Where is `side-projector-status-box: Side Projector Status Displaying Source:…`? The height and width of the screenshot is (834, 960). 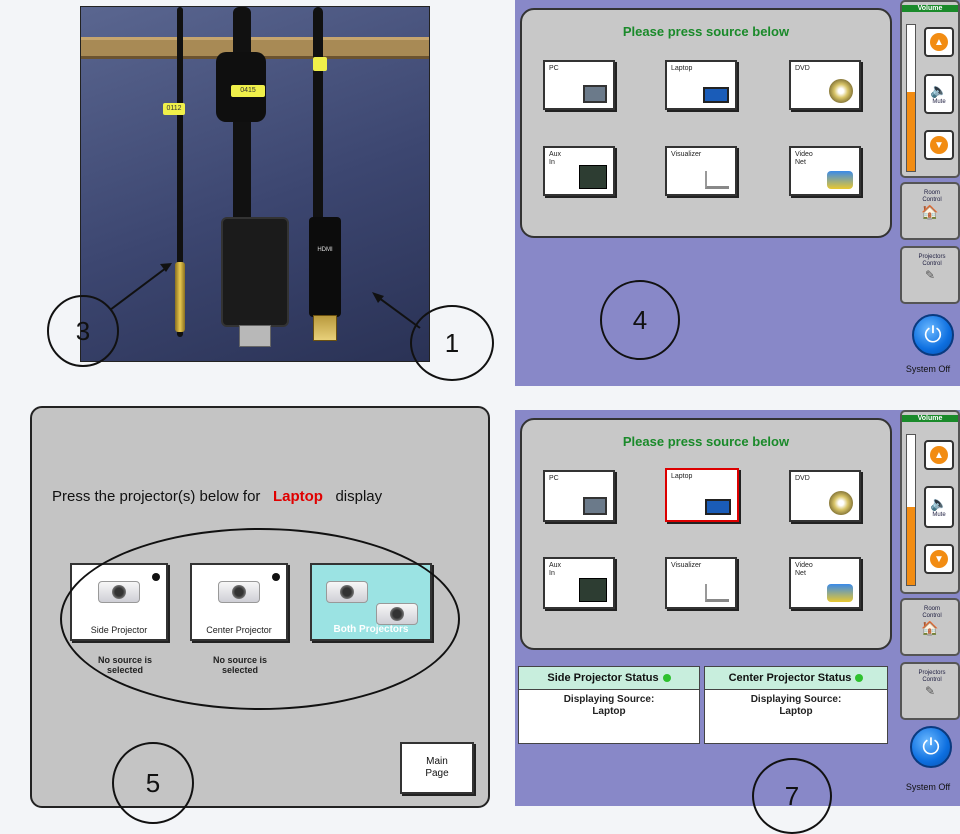 side-projector-status-box: Side Projector Status Displaying Source:… is located at coordinates (609, 705).